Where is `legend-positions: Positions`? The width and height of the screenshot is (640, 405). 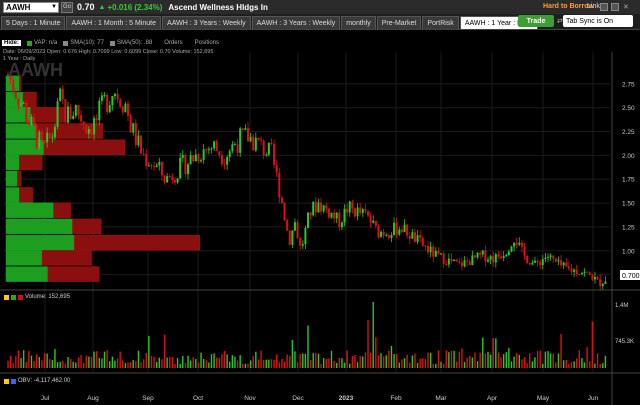
legend-positions: Positions is located at coordinates (207, 43).